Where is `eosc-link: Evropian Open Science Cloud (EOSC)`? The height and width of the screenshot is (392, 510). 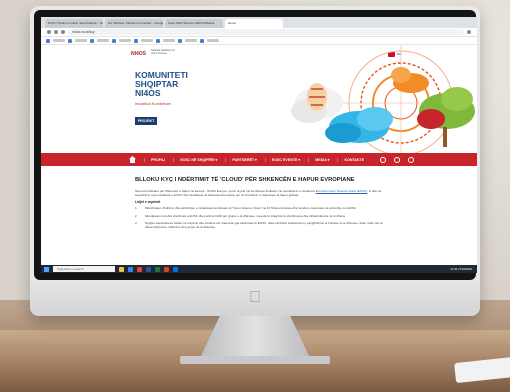
eosc-link: Evropian Open Science Cloud (EOSC) is located at coordinates (342, 191).